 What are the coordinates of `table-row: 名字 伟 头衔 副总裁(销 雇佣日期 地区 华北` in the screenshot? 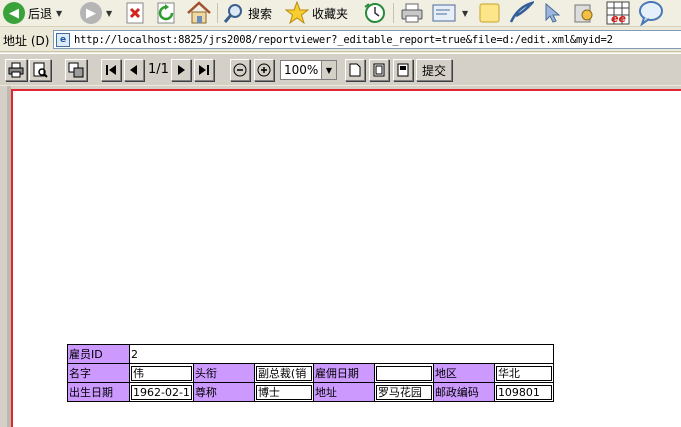 It's located at (310, 373).